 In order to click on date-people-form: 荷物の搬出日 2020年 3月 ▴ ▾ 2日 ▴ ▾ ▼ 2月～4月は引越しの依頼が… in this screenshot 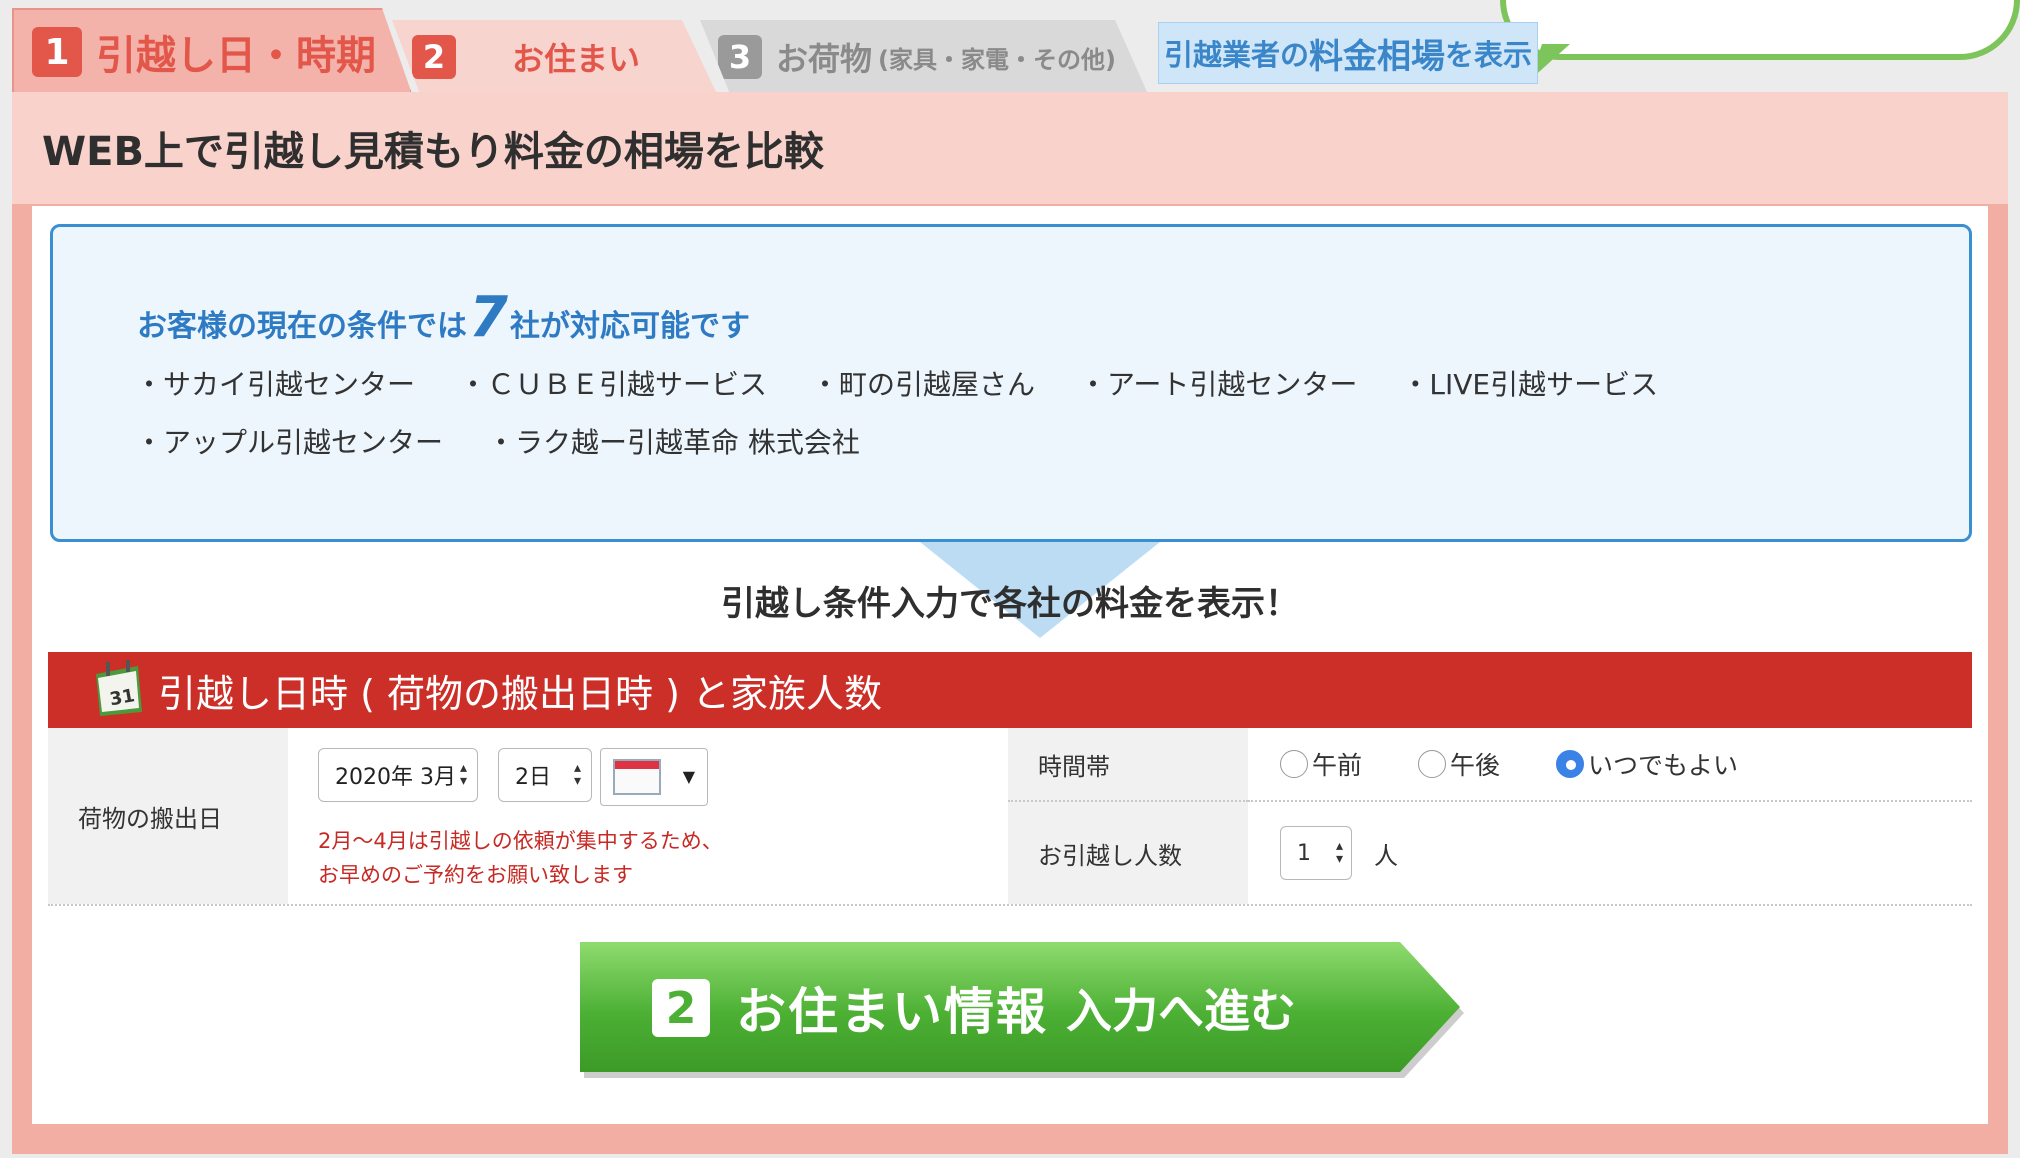, I will do `click(1010, 816)`.